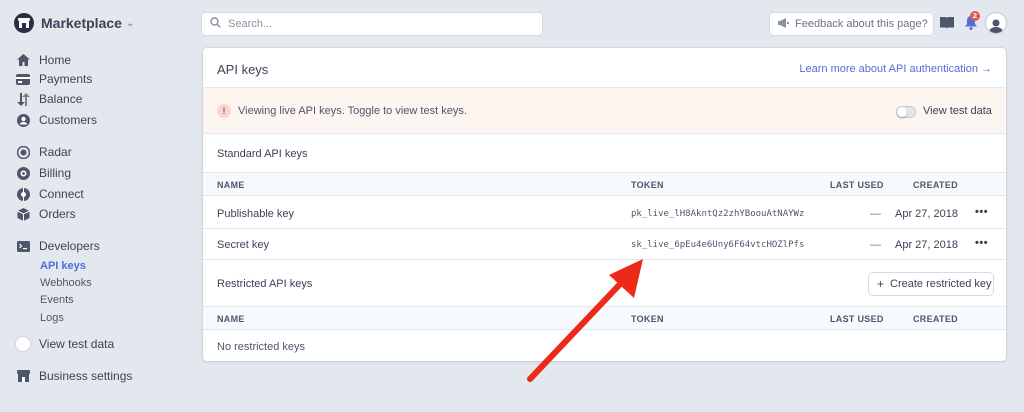 This screenshot has width=1024, height=412. What do you see at coordinates (783, 24) in the screenshot?
I see `megaphone-icon` at bounding box center [783, 24].